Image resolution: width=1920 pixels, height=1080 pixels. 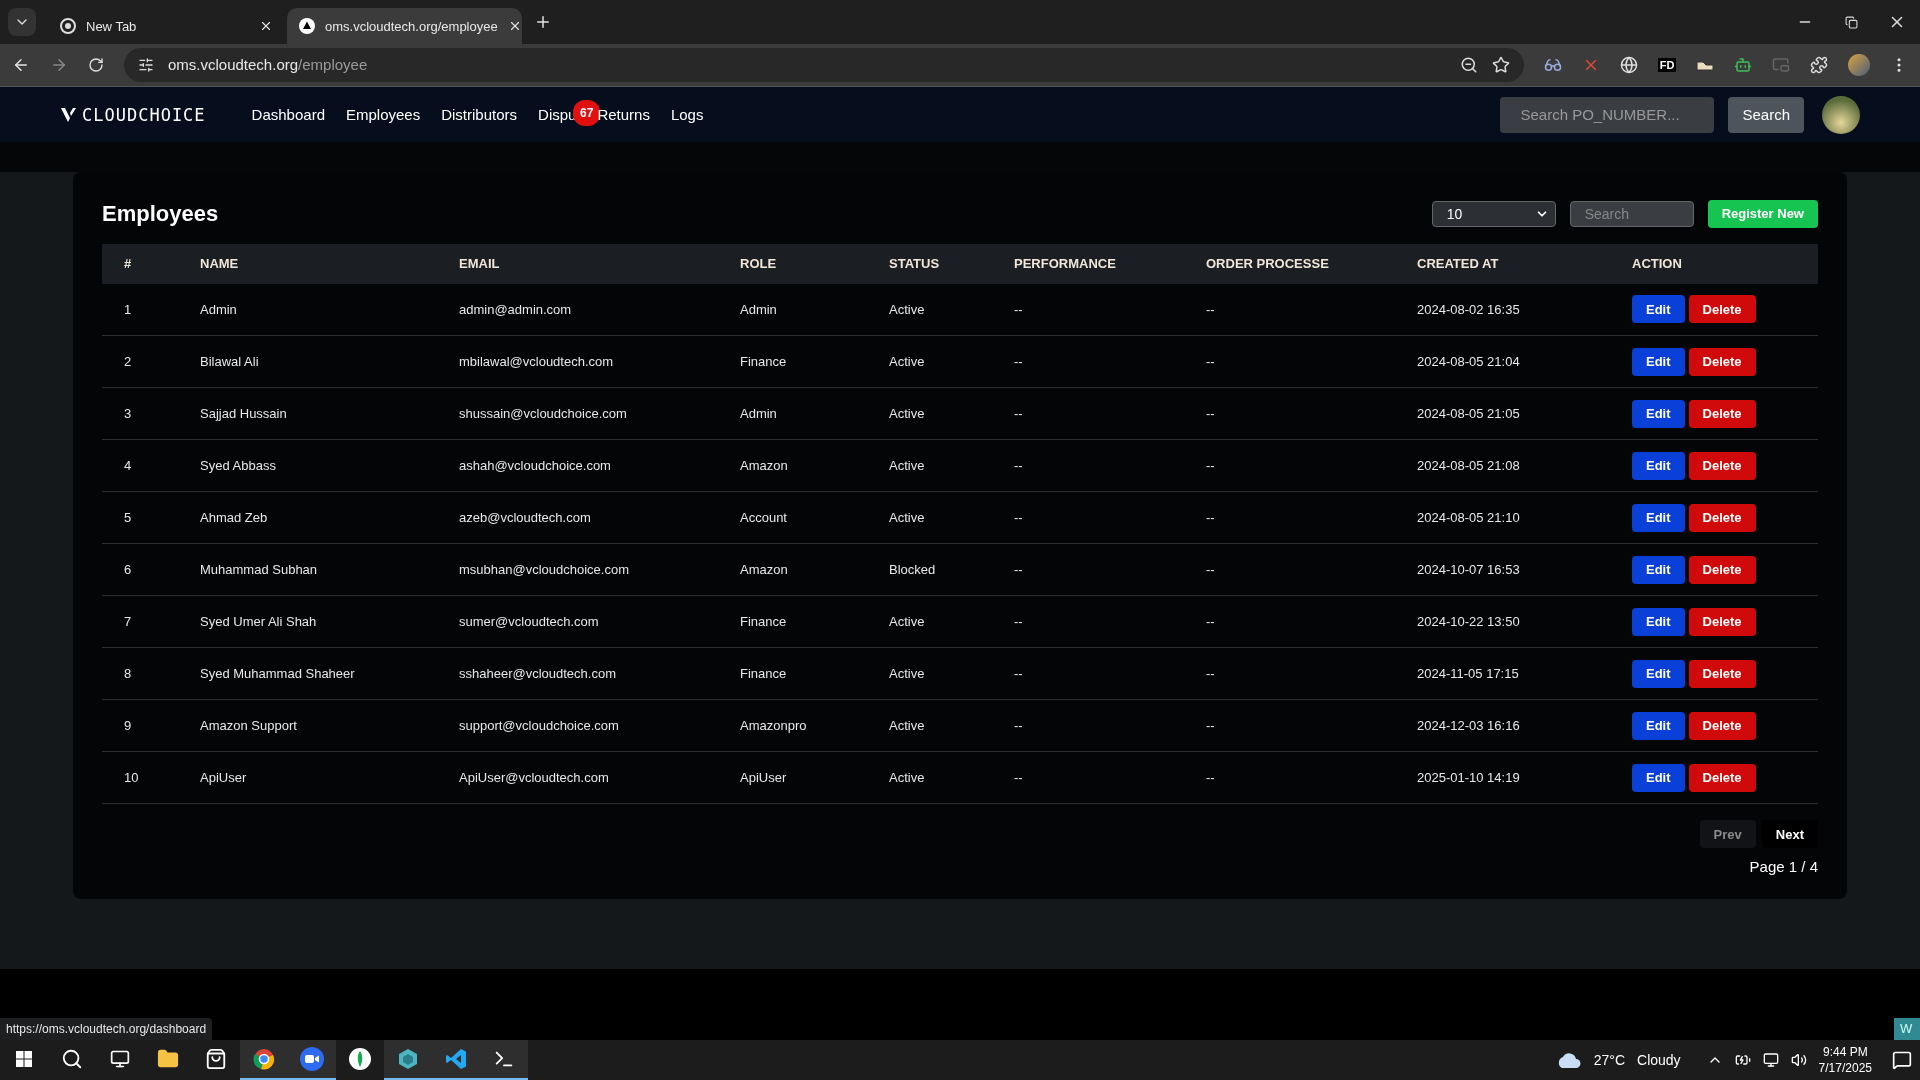 I want to click on page-title: Employees, so click(x=160, y=213).